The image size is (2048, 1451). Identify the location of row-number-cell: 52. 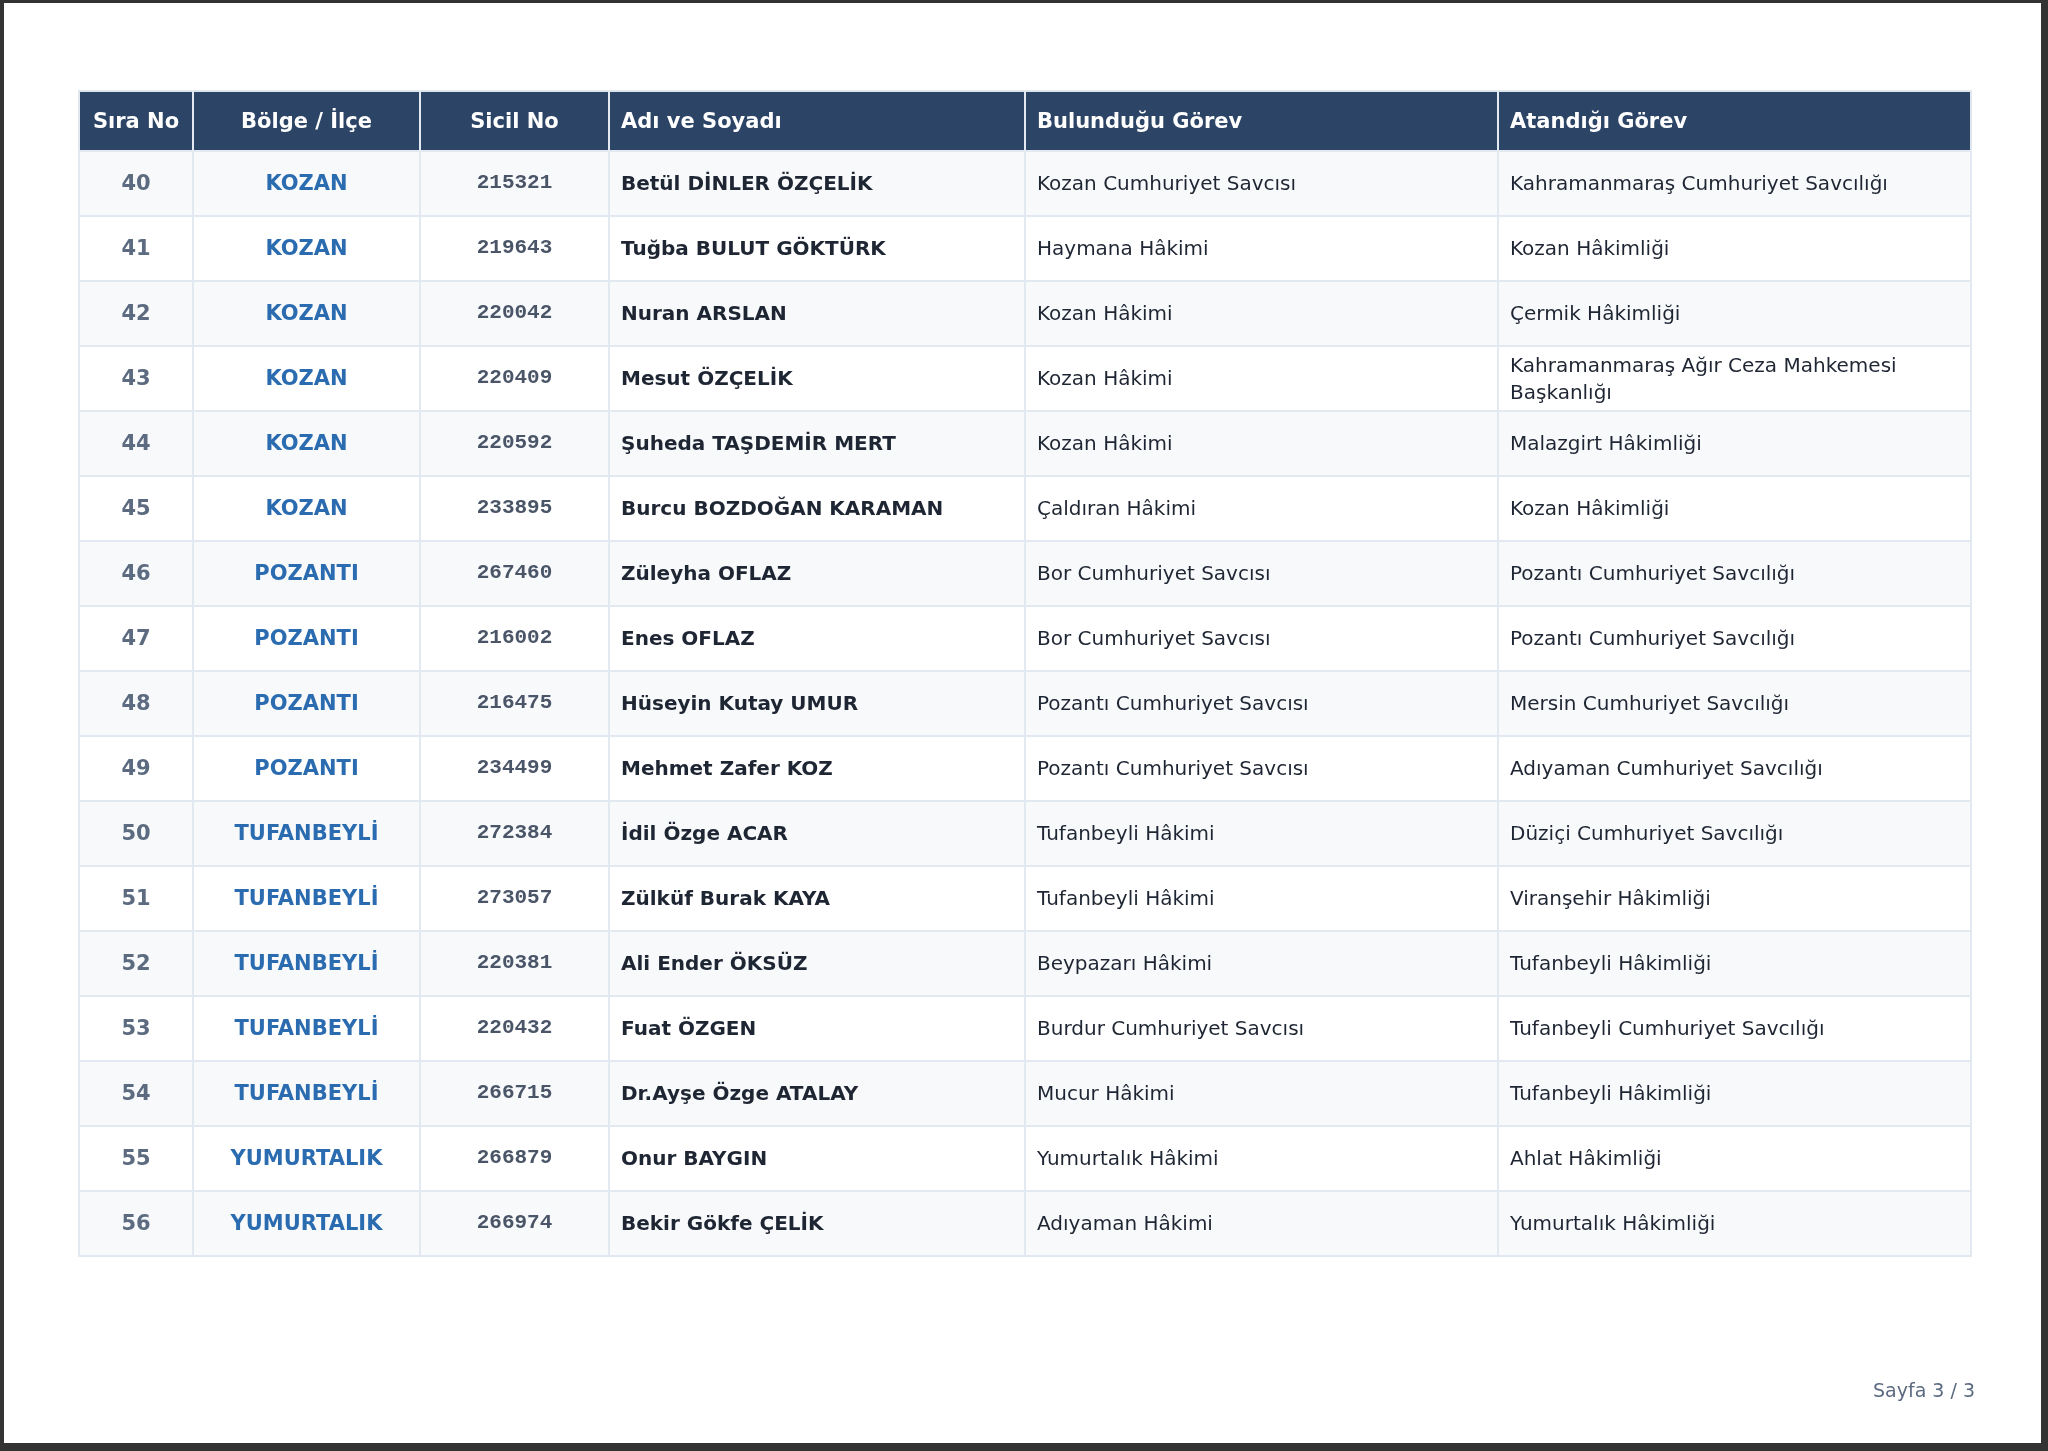
(136, 963).